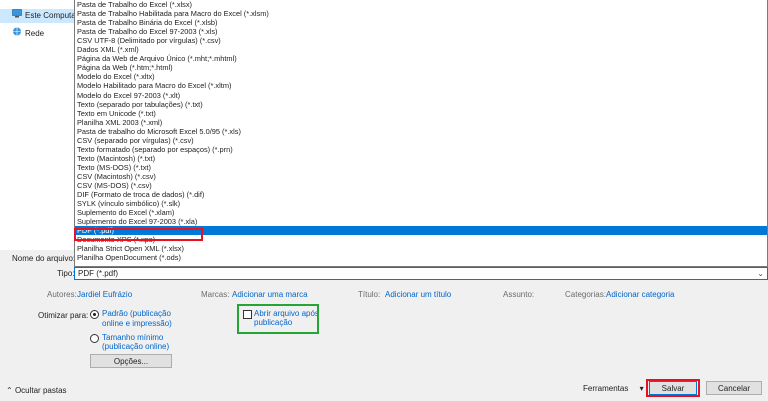  I want to click on hide-folders-label: Ocultar pastas, so click(40, 390).